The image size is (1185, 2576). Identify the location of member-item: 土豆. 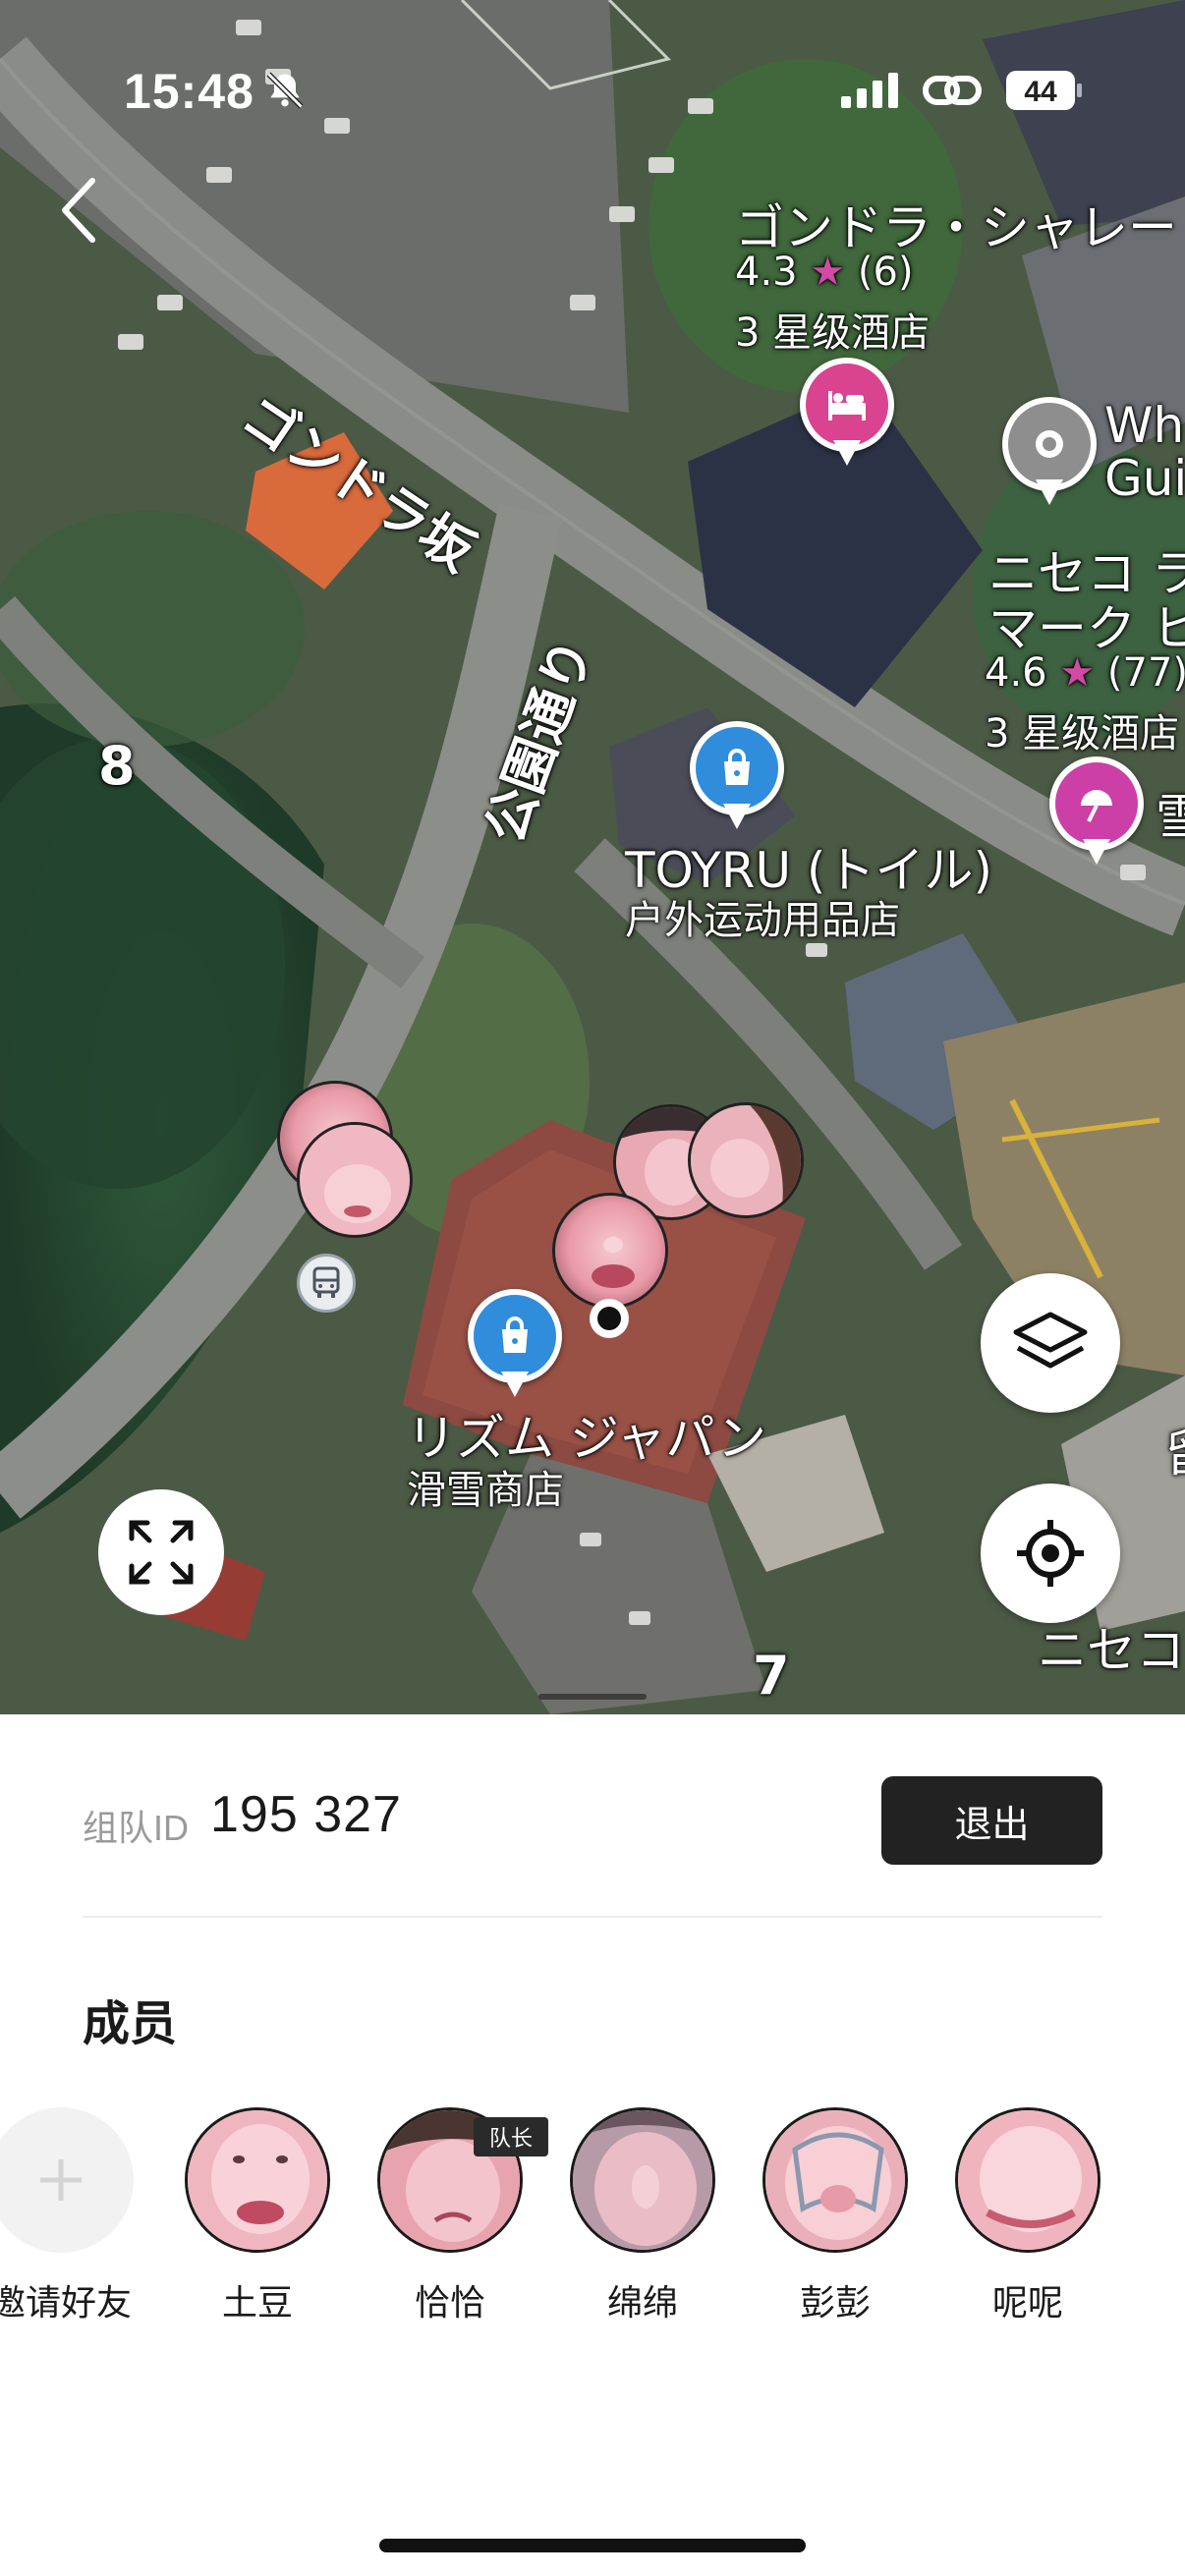
(257, 2225).